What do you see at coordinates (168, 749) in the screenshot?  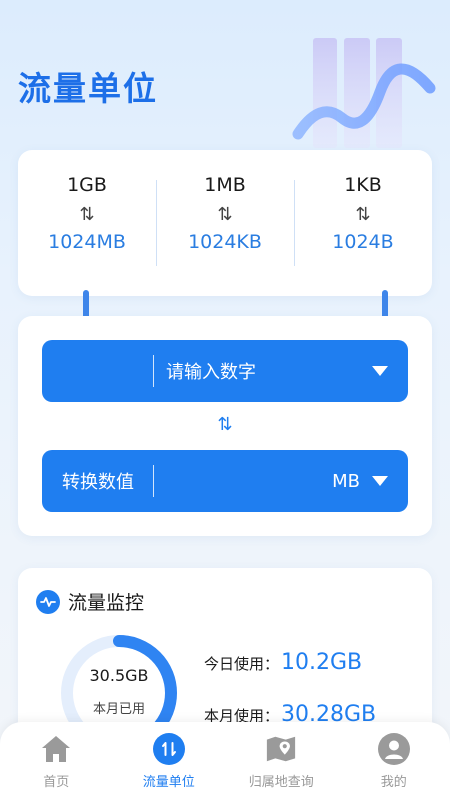 I see `swap-icon` at bounding box center [168, 749].